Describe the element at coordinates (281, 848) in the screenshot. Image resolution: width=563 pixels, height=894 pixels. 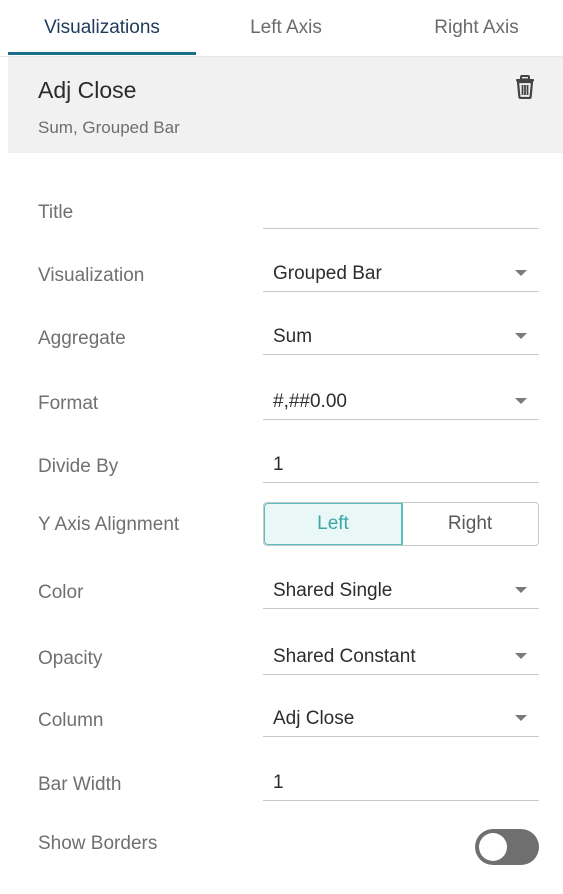
I see `row-show-borders: Show Borders` at that location.